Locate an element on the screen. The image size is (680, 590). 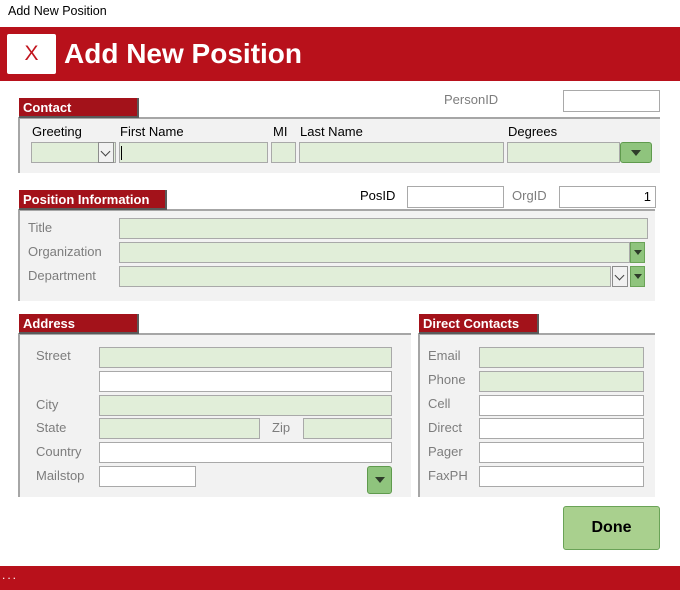
direct-field is located at coordinates (561, 428).